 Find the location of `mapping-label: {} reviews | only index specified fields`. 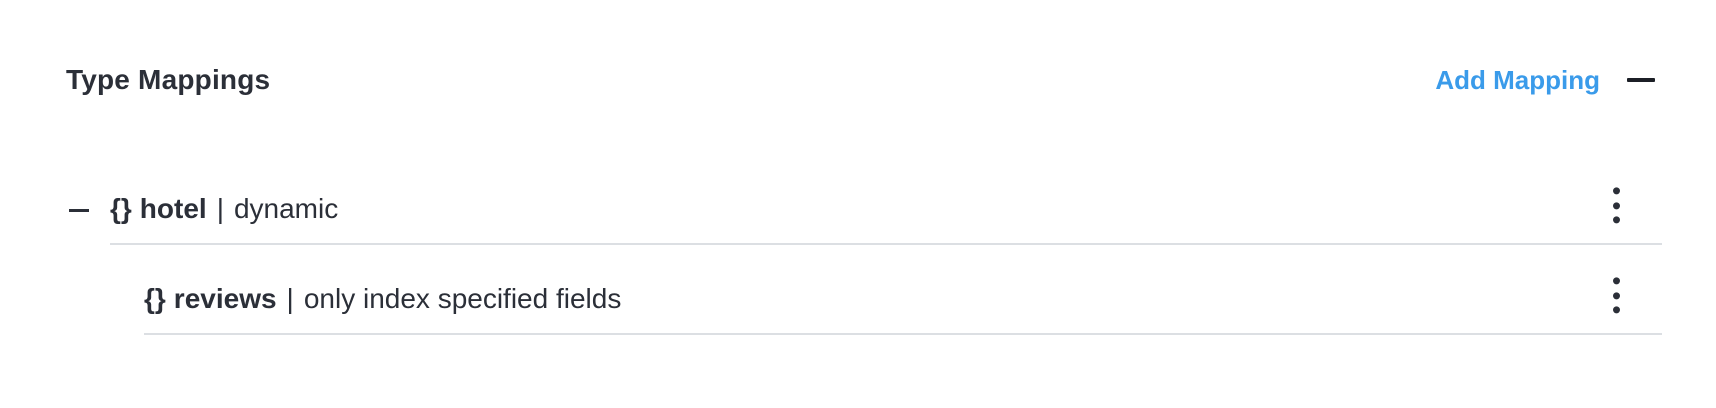

mapping-label: {} reviews | only index specified fields is located at coordinates (382, 299).